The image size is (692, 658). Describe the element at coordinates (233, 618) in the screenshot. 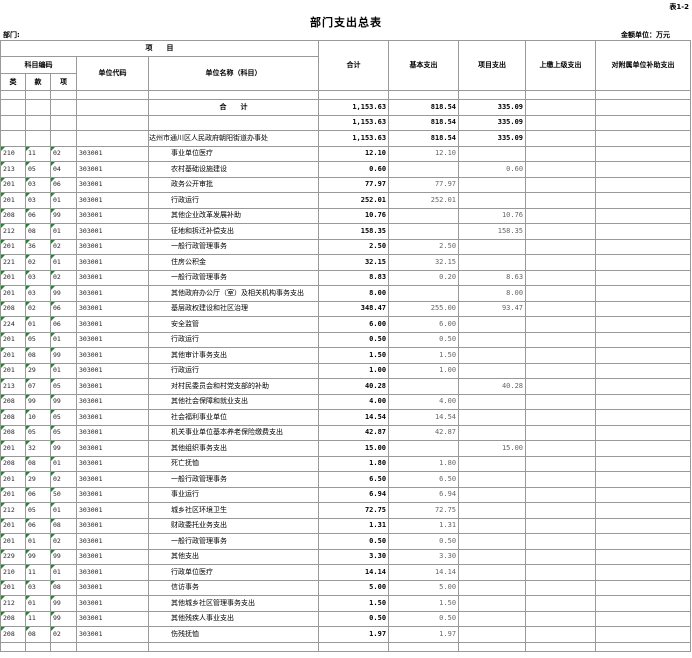

I see `cell-name: 其他残疾人事业支出` at that location.